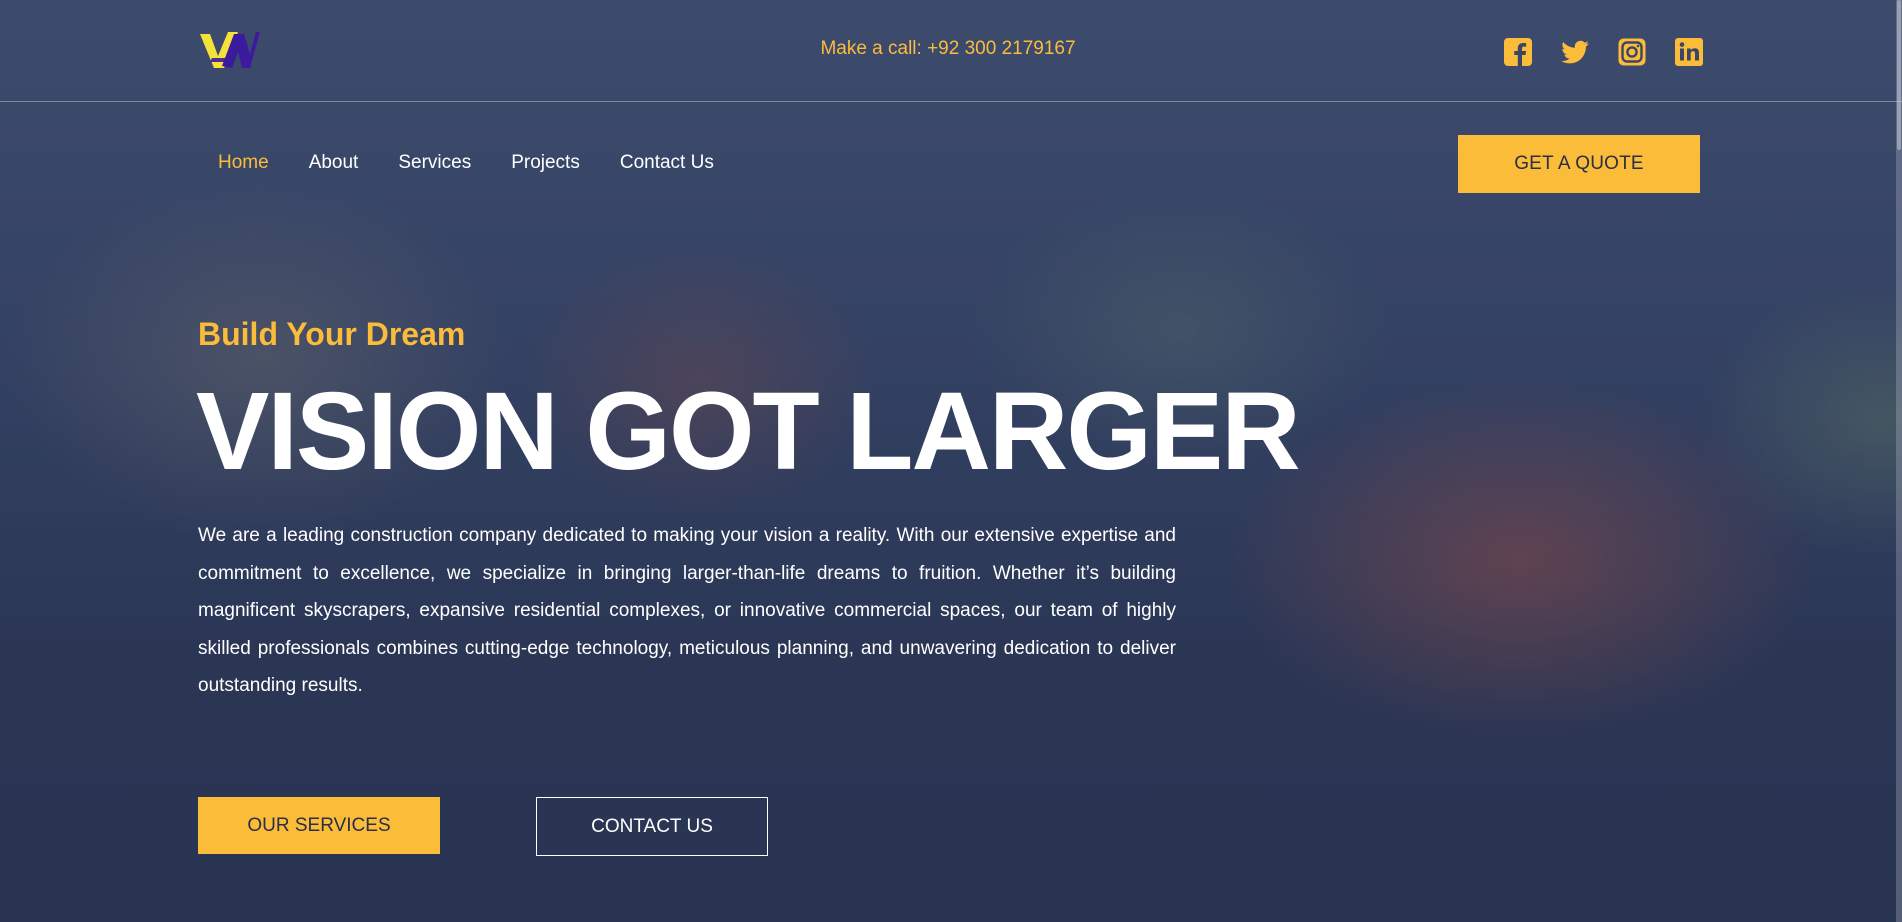 The image size is (1902, 922). Describe the element at coordinates (1575, 52) in the screenshot. I see `twitter-icon` at that location.